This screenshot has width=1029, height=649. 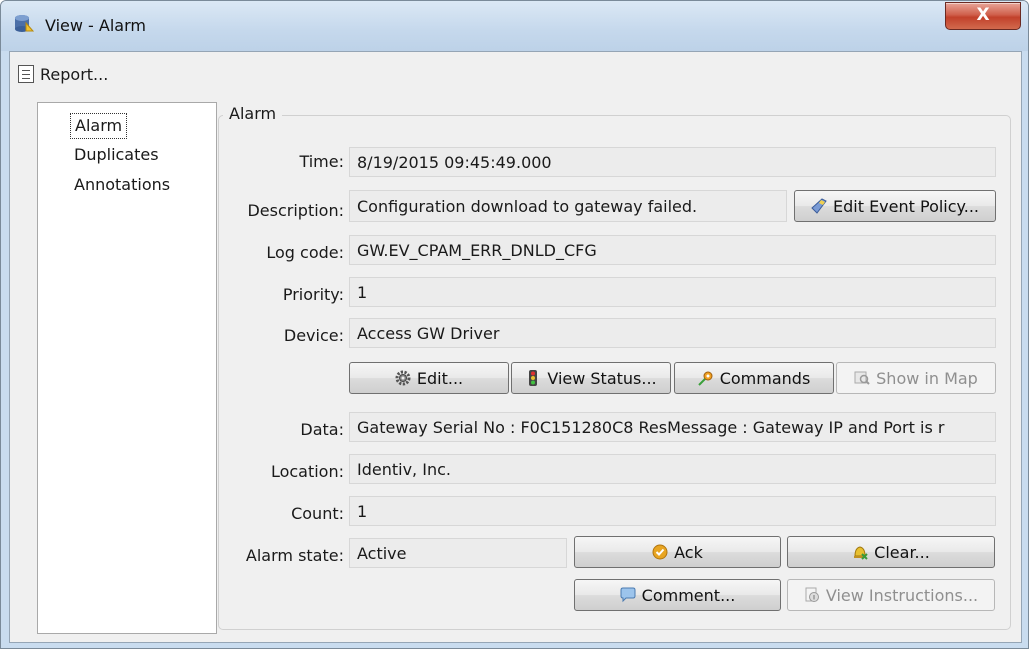 What do you see at coordinates (861, 553) in the screenshot?
I see `bell-icon` at bounding box center [861, 553].